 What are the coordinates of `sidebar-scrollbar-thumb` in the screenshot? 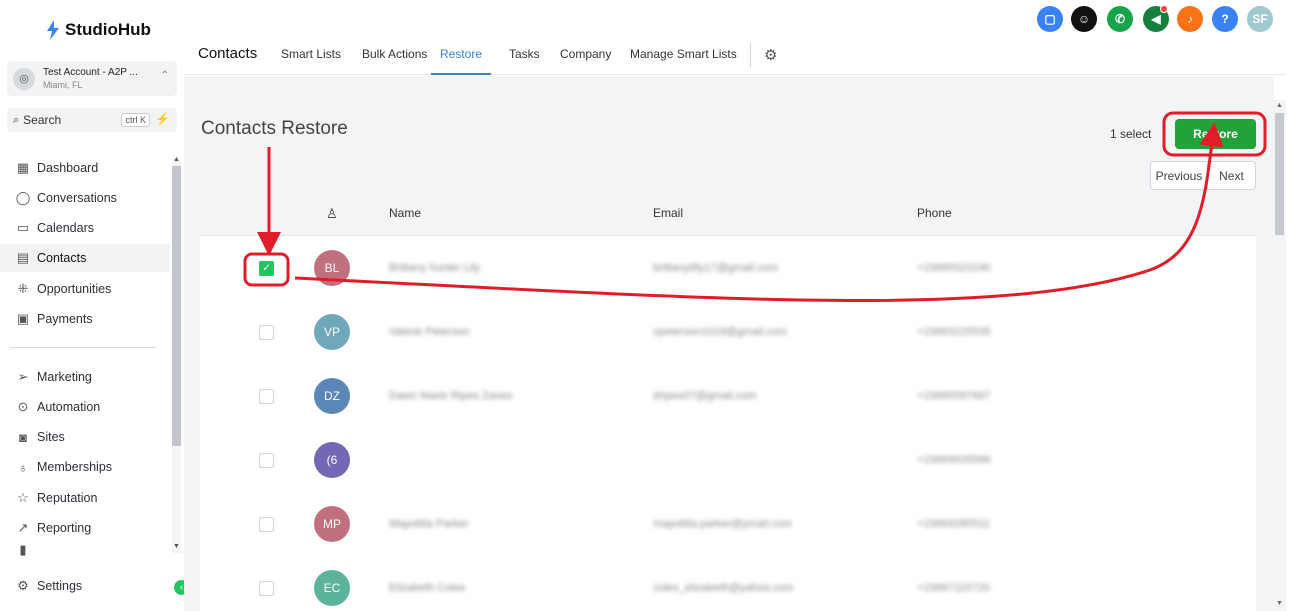 It's located at (176, 306).